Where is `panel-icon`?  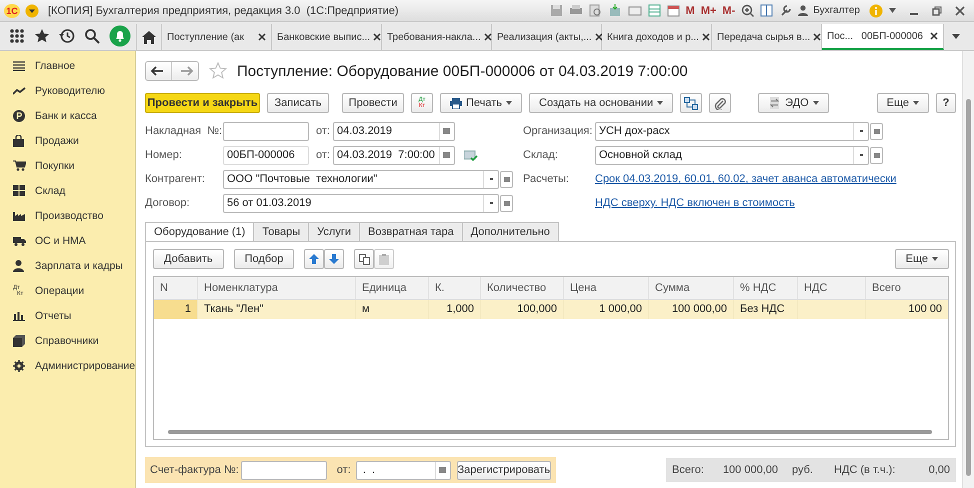
panel-icon is located at coordinates (767, 10).